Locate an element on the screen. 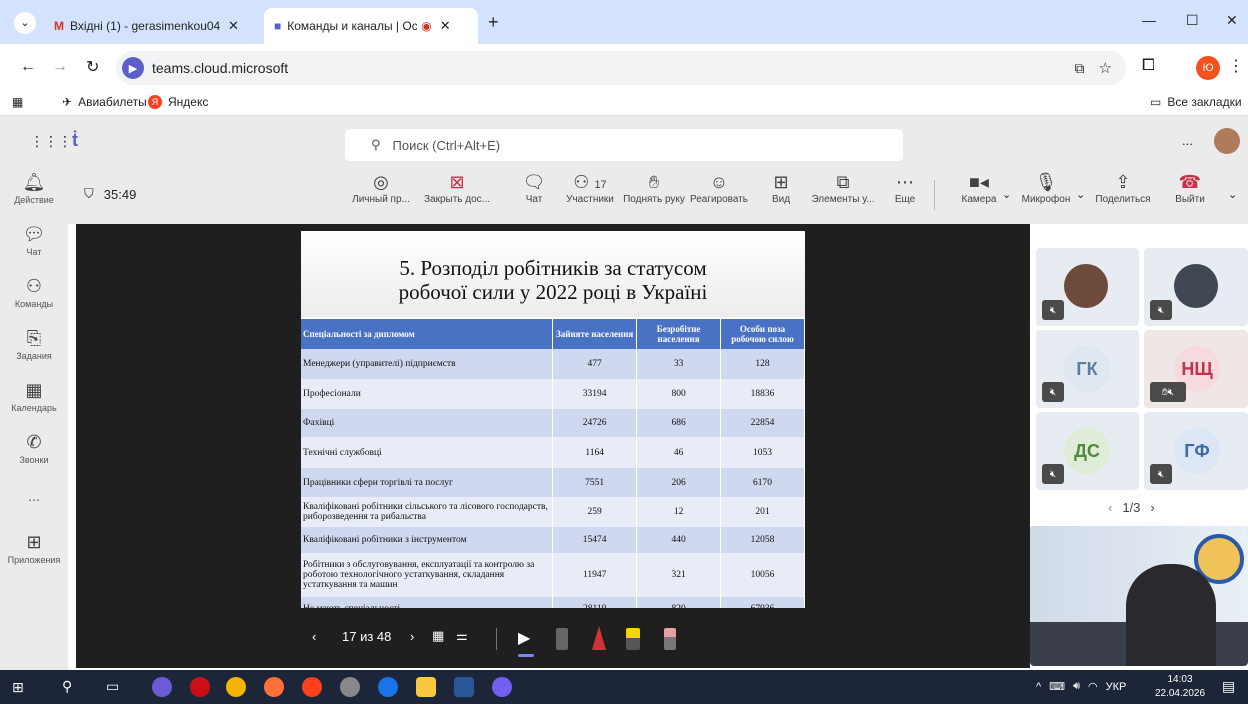 Image resolution: width=1248 pixels, height=704 pixels. view-button: ⊞ Вид is located at coordinates (781, 187).